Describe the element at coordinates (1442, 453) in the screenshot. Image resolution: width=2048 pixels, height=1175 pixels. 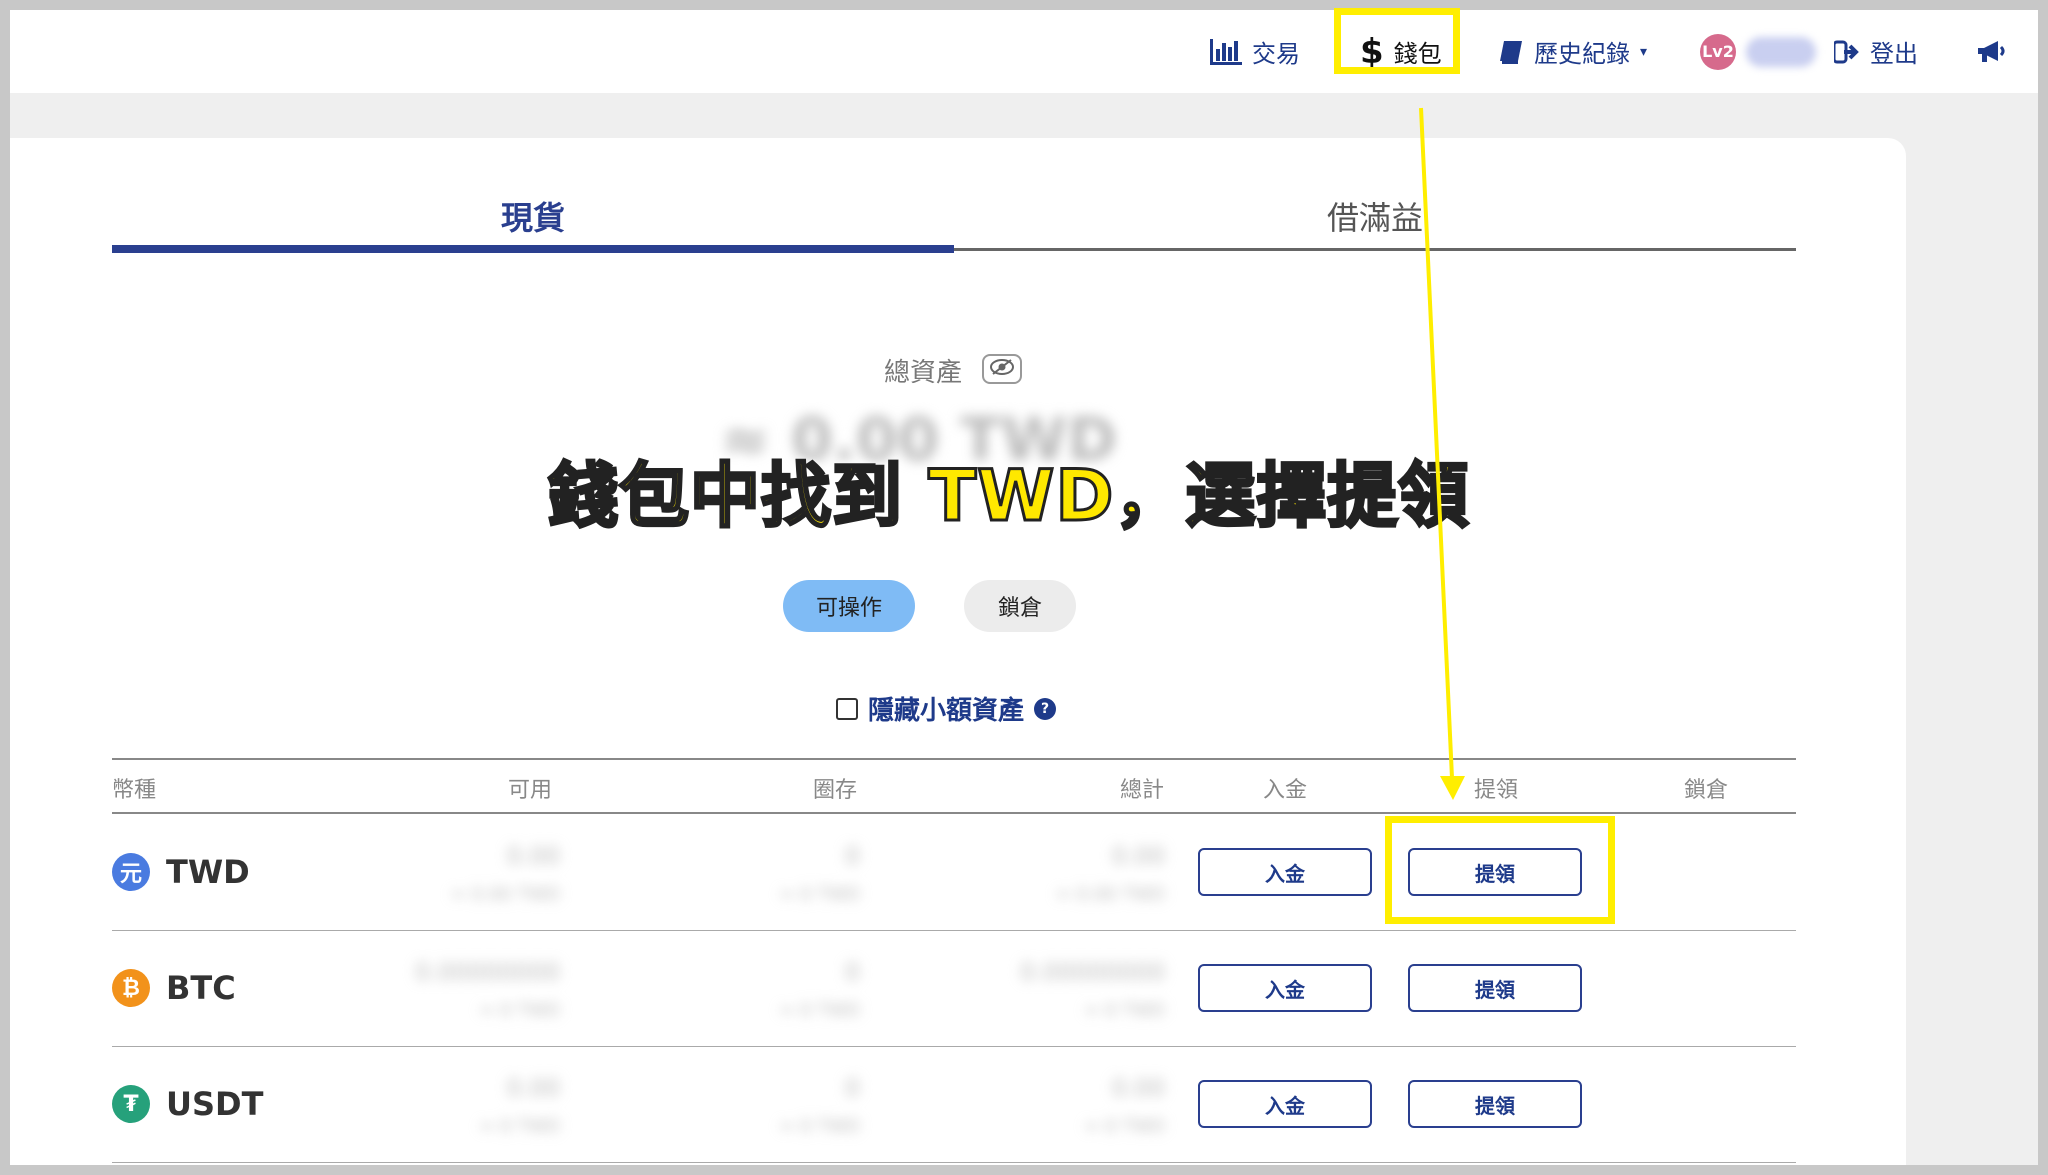
I see `tutorial-arrow` at that location.